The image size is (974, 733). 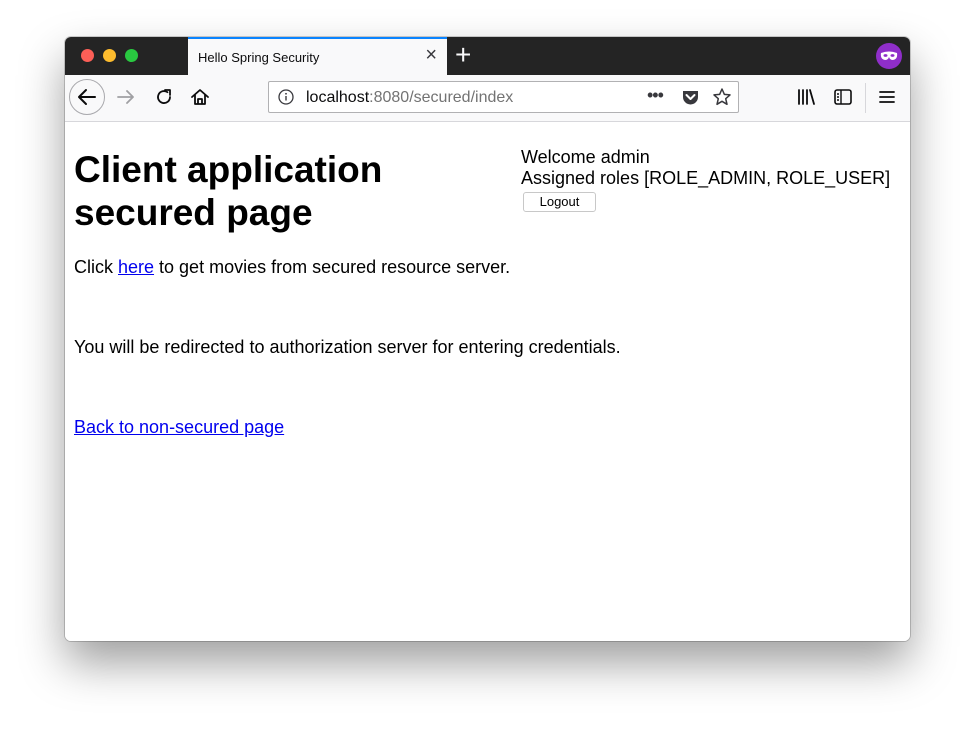 I want to click on forward-icon, so click(x=125, y=97).